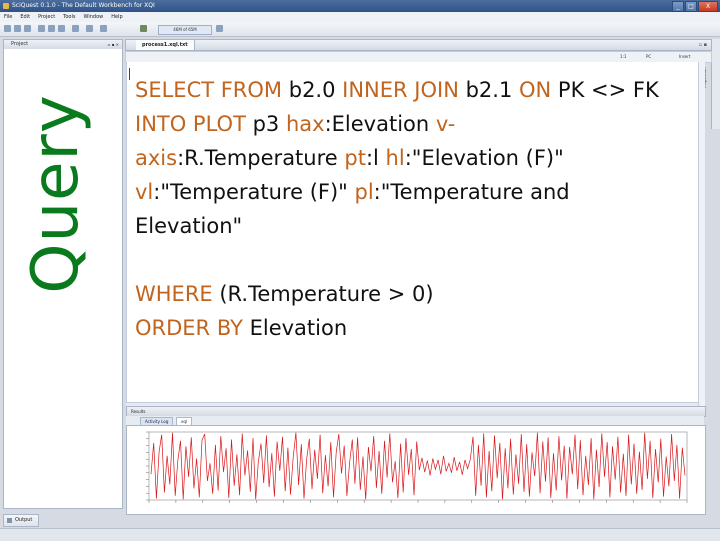 The width and height of the screenshot is (720, 541). What do you see at coordinates (415, 226) in the screenshot?
I see `code-line: Elevation"` at bounding box center [415, 226].